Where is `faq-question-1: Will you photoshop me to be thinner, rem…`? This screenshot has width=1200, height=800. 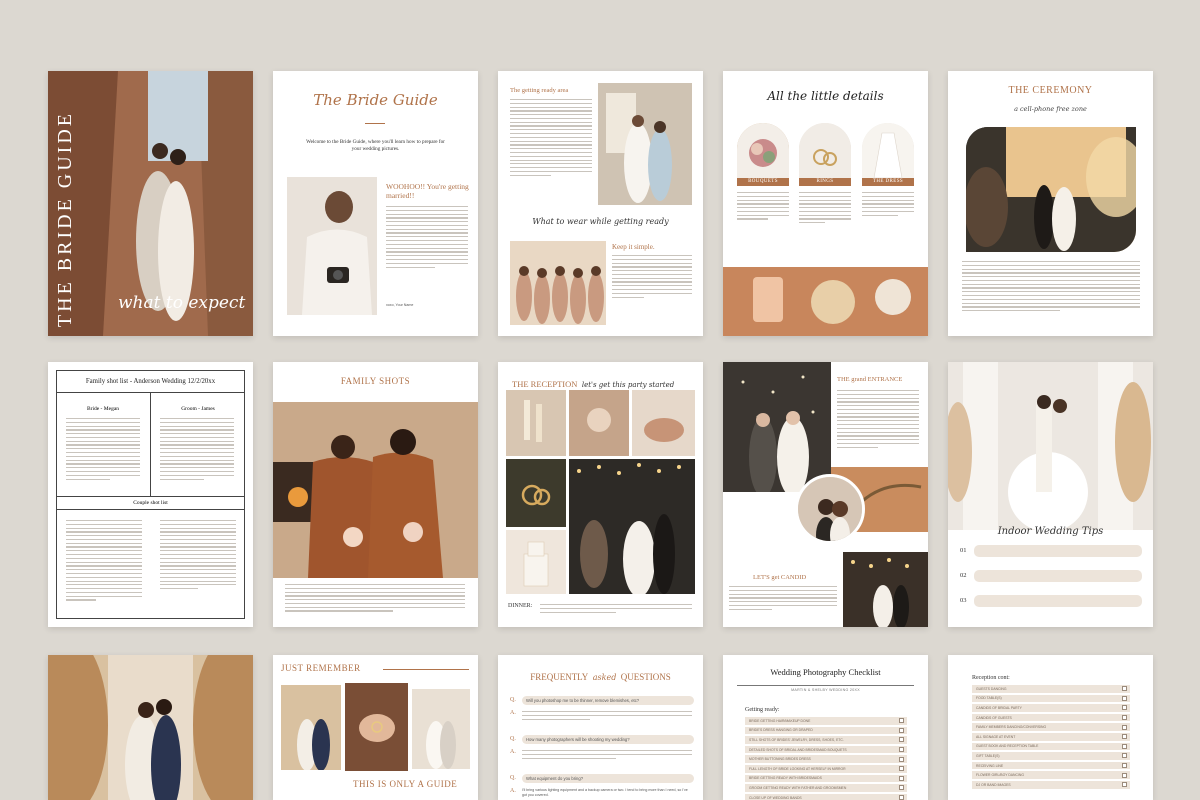 faq-question-1: Will you photoshop me to be thinner, rem… is located at coordinates (608, 700).